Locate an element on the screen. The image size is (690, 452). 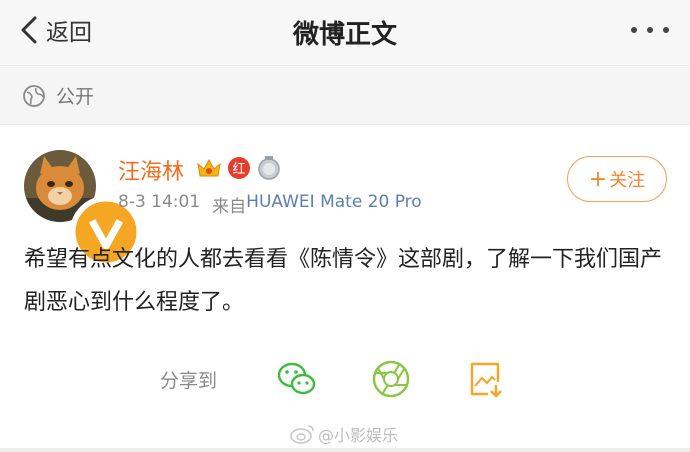
medal-icon is located at coordinates (269, 168).